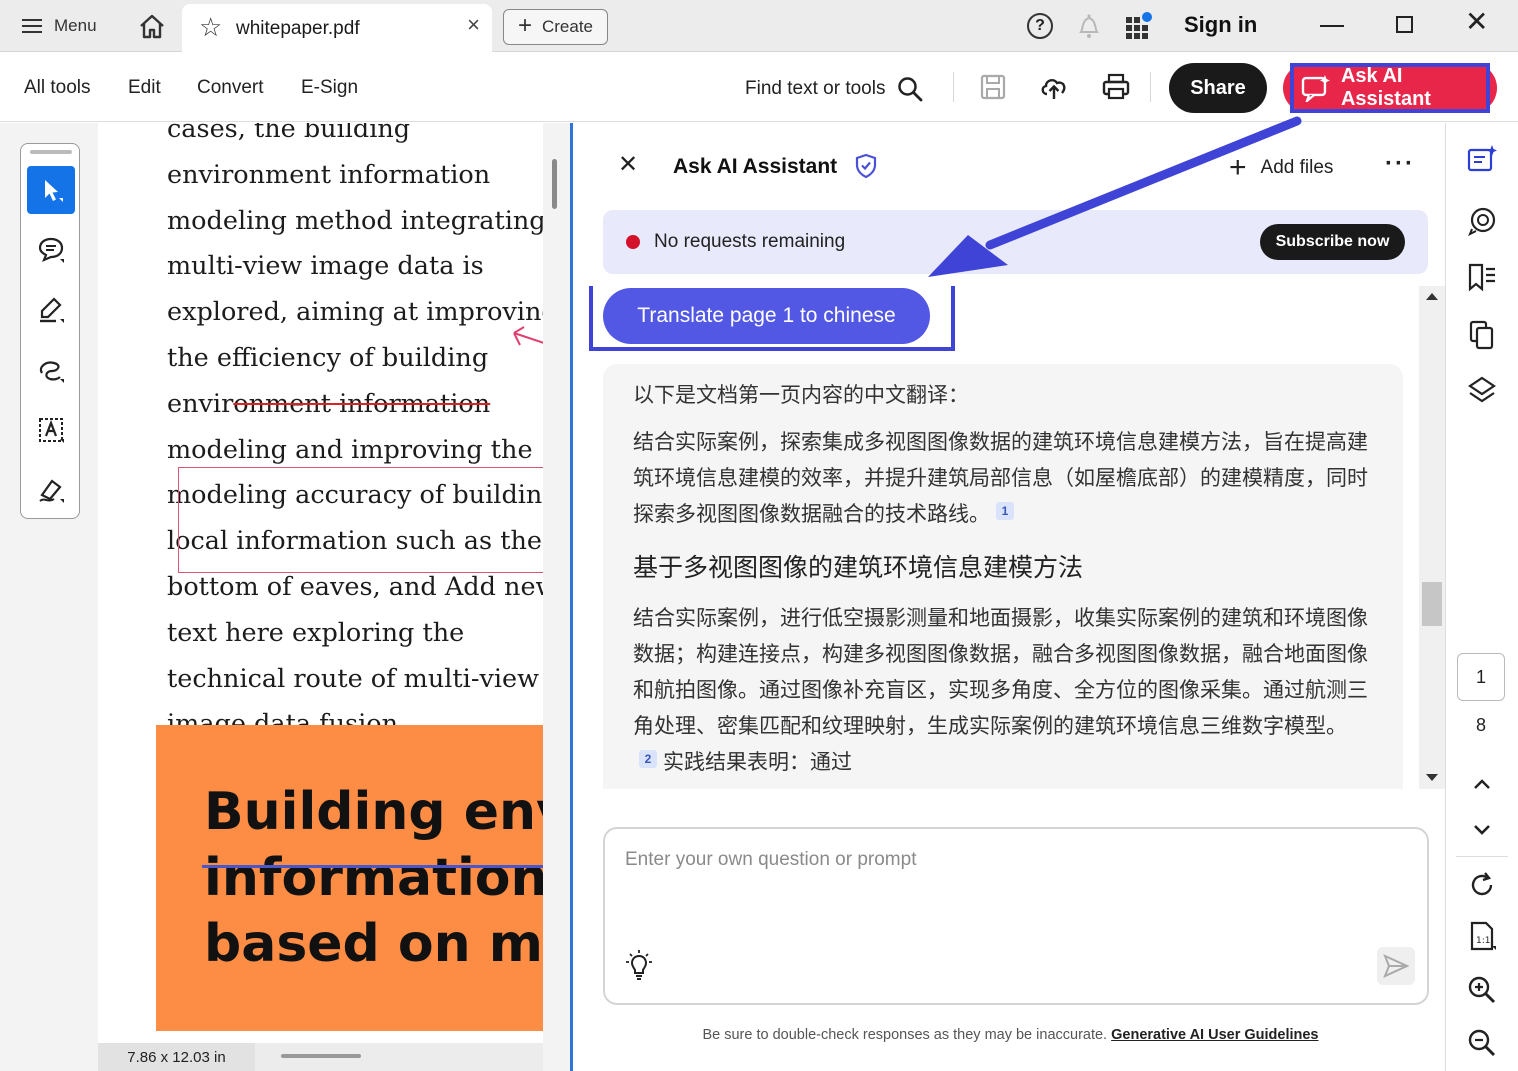  I want to click on share-button: Share, so click(1218, 88).